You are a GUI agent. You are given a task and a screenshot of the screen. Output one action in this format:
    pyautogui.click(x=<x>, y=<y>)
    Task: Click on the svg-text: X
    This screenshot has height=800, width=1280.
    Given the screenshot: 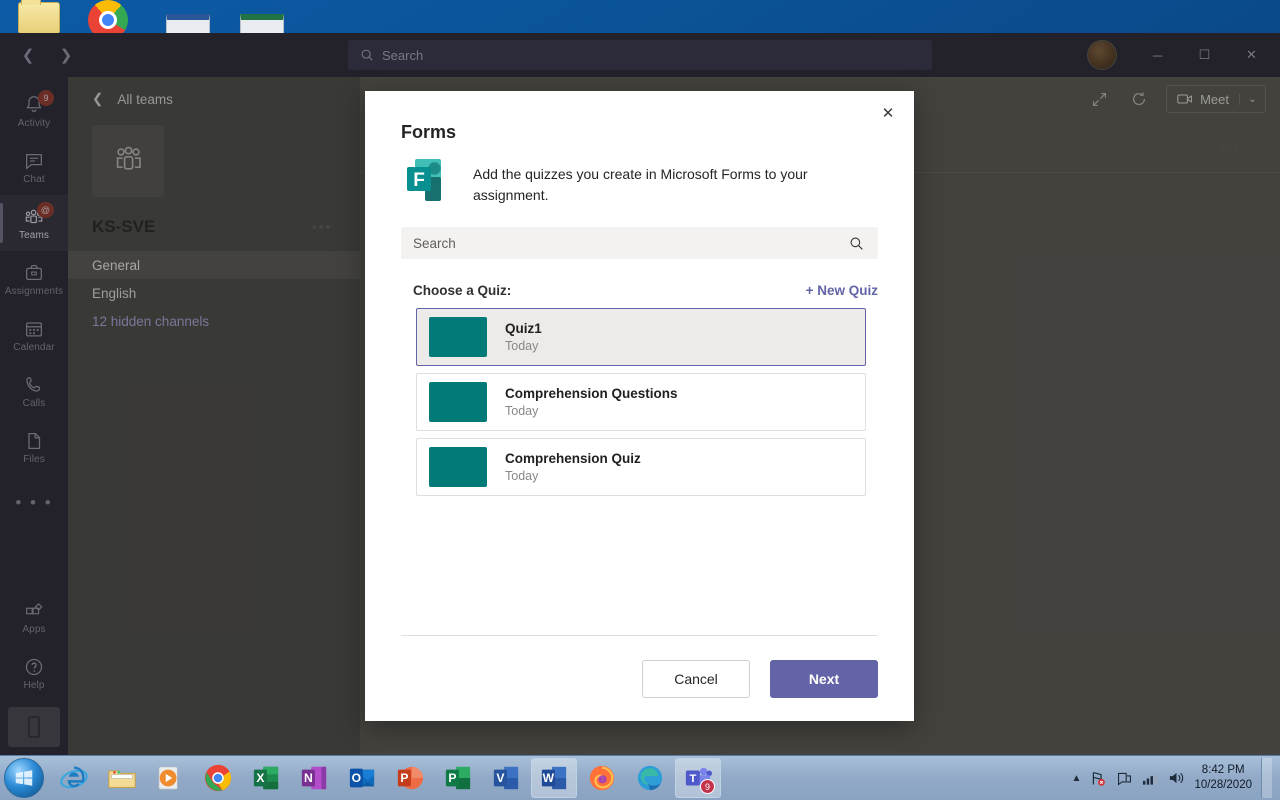 What is the action you would take?
    pyautogui.click(x=260, y=778)
    